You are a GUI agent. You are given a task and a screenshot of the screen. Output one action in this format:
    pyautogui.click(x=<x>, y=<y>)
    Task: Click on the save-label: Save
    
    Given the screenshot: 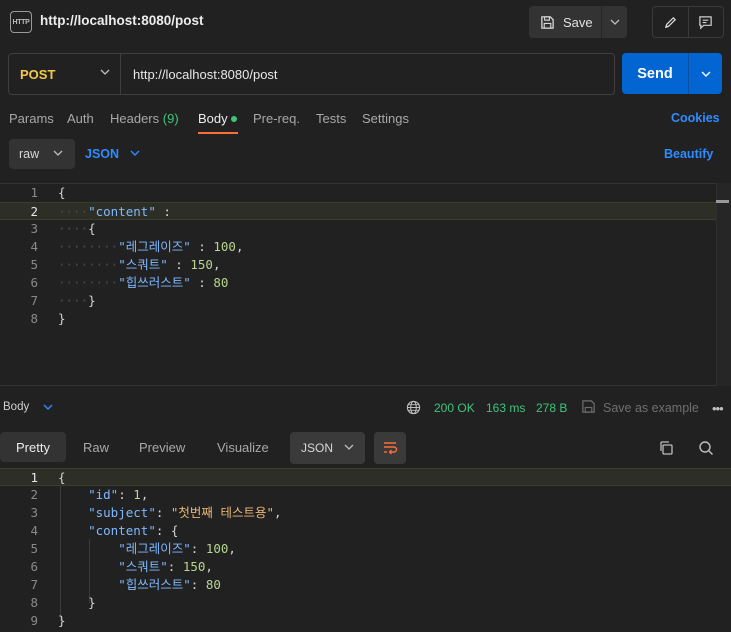 What is the action you would take?
    pyautogui.click(x=578, y=22)
    